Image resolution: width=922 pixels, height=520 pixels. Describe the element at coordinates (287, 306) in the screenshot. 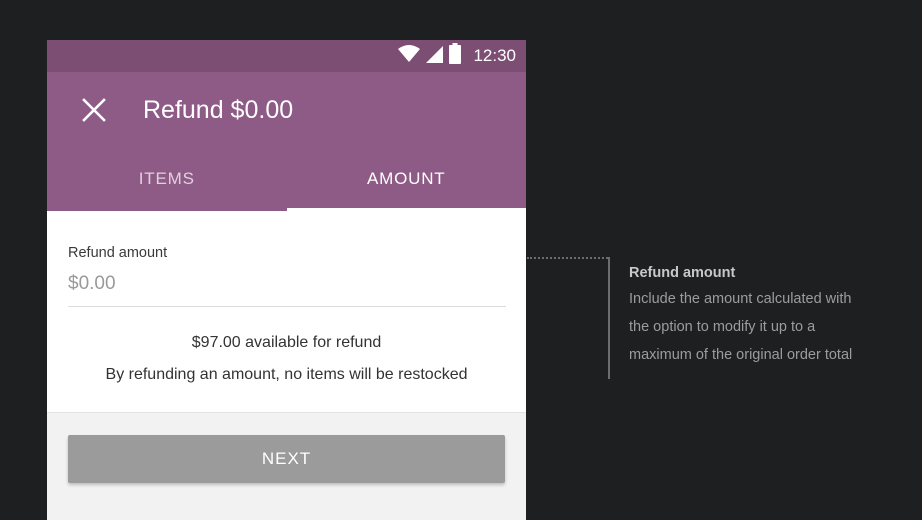

I see `field-underline` at that location.